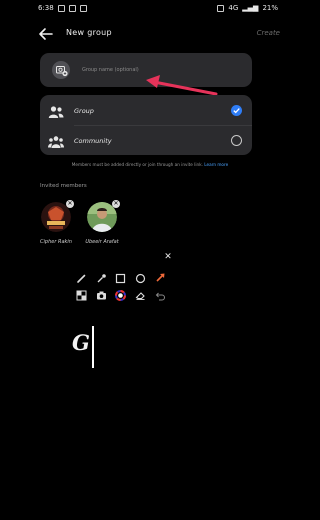 Image resolution: width=320 pixels, height=520 pixels. I want to click on arrow-icon, so click(160, 277).